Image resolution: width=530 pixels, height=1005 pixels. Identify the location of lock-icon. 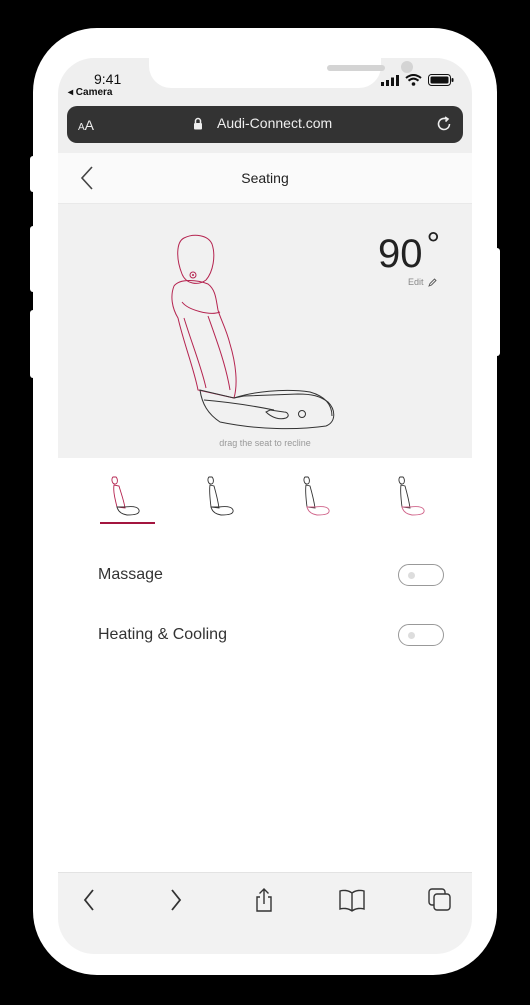
(198, 123).